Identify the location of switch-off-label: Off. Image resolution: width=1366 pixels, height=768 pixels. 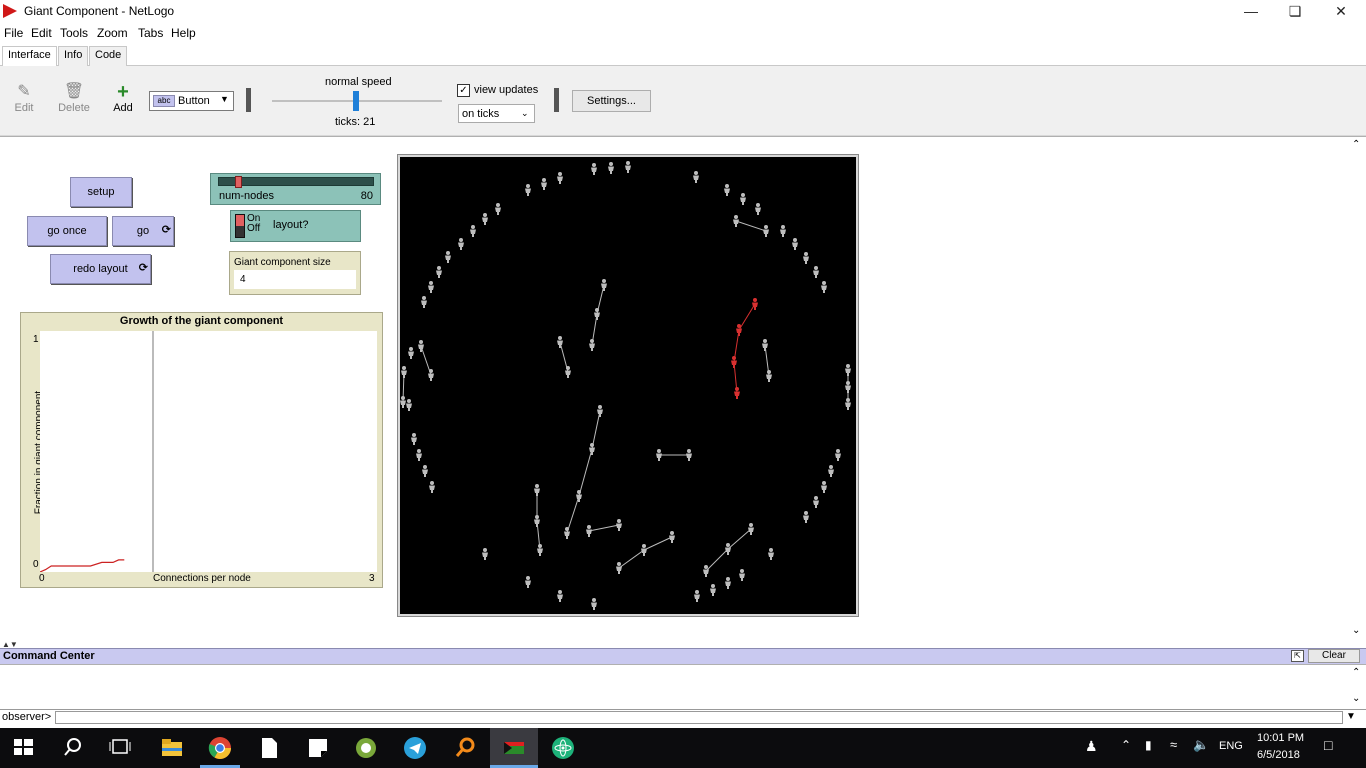
(254, 228).